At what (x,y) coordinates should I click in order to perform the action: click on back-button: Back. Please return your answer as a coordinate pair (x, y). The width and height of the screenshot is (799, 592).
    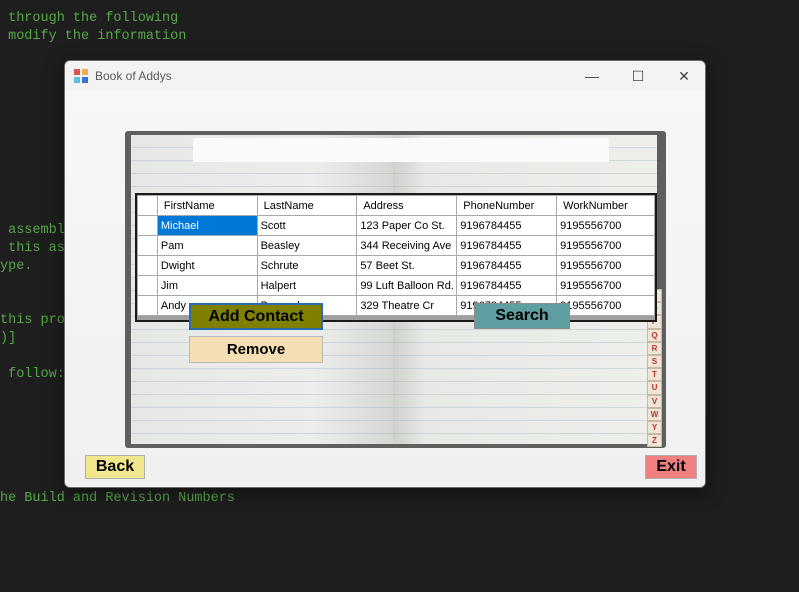
    Looking at the image, I should click on (115, 467).